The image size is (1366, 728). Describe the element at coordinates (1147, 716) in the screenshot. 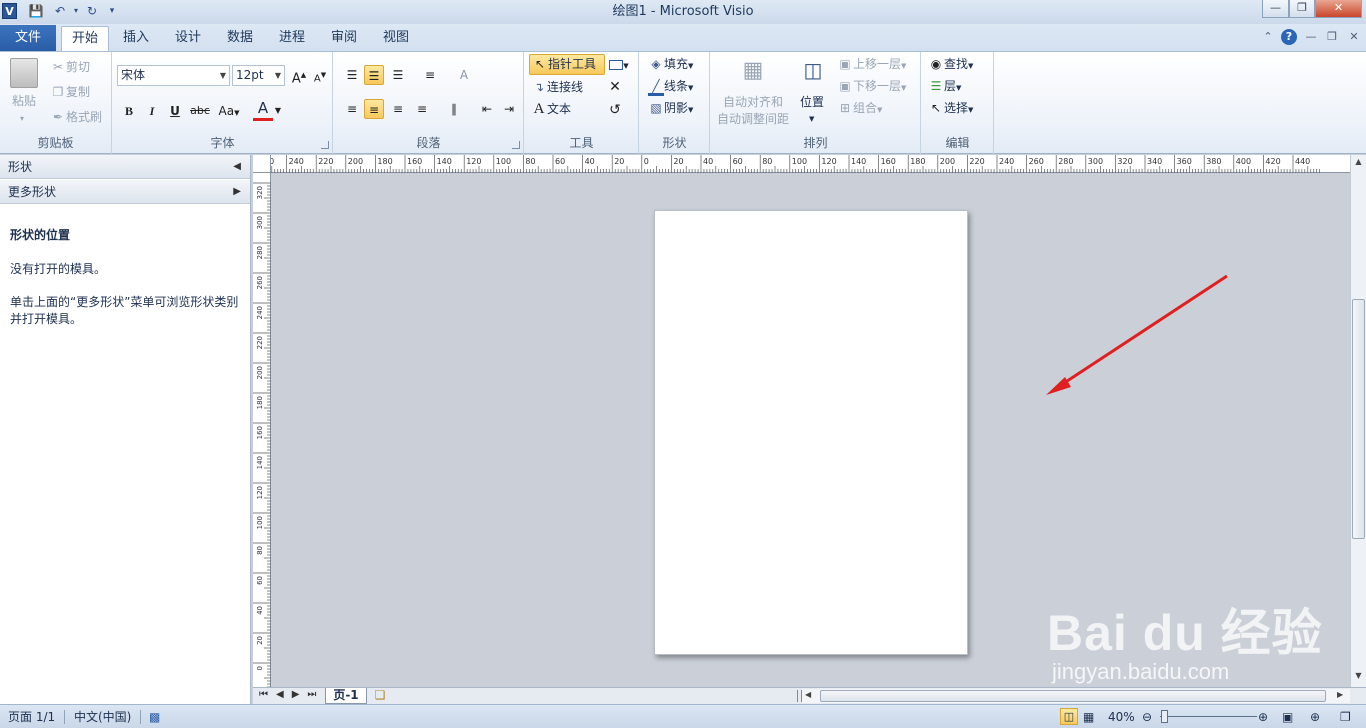

I see `zoom-out-icon: ⊖` at that location.